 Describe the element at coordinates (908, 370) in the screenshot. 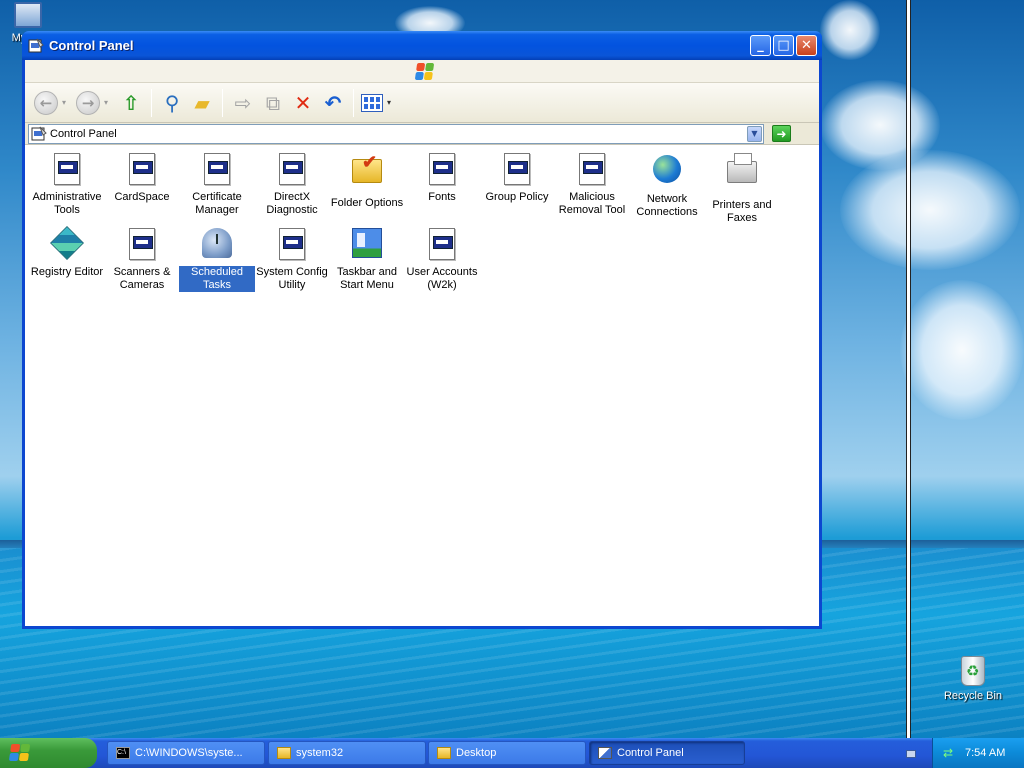

I see `window-edge-line` at that location.